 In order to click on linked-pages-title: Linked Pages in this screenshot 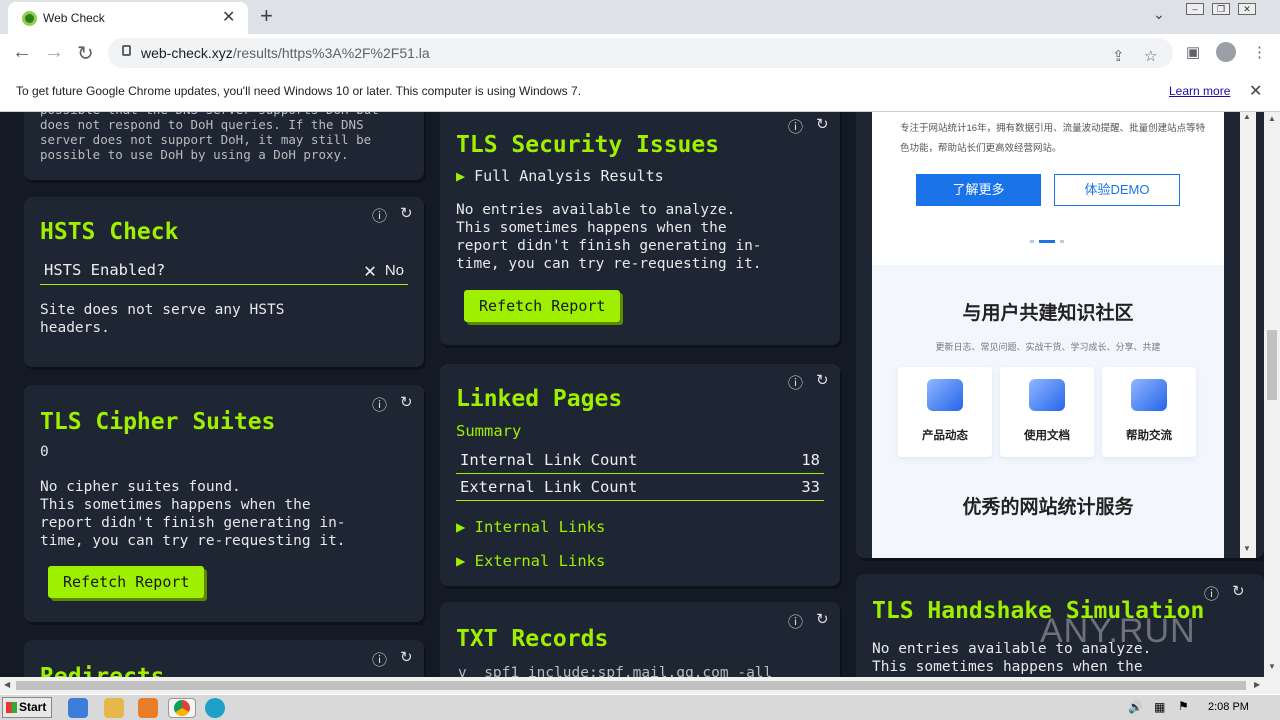, I will do `click(539, 399)`.